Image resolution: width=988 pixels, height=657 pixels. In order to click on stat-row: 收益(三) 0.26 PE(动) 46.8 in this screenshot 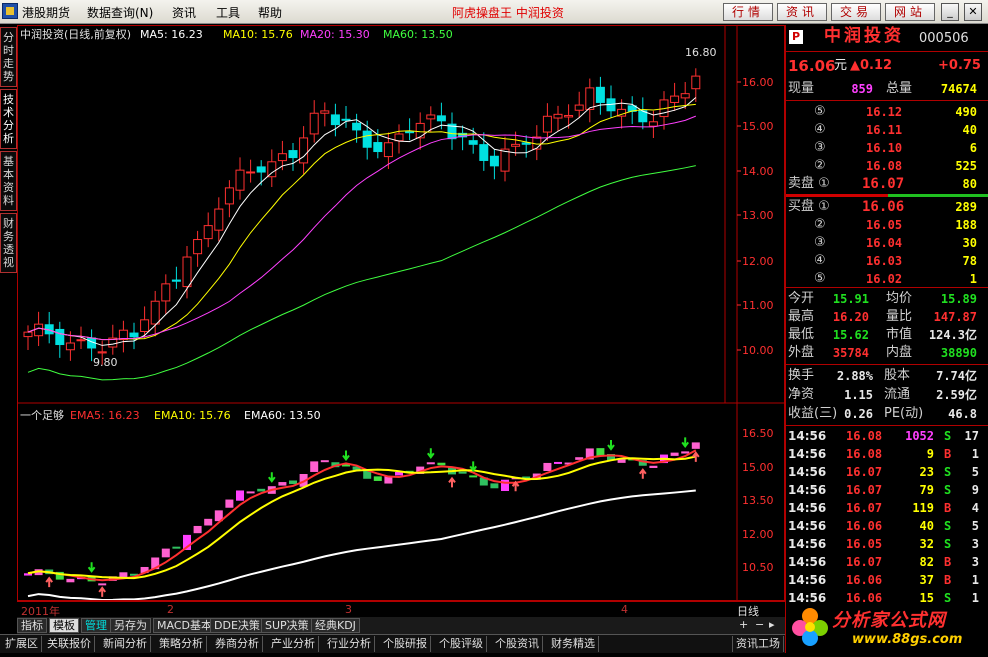, I will do `click(887, 414)`.